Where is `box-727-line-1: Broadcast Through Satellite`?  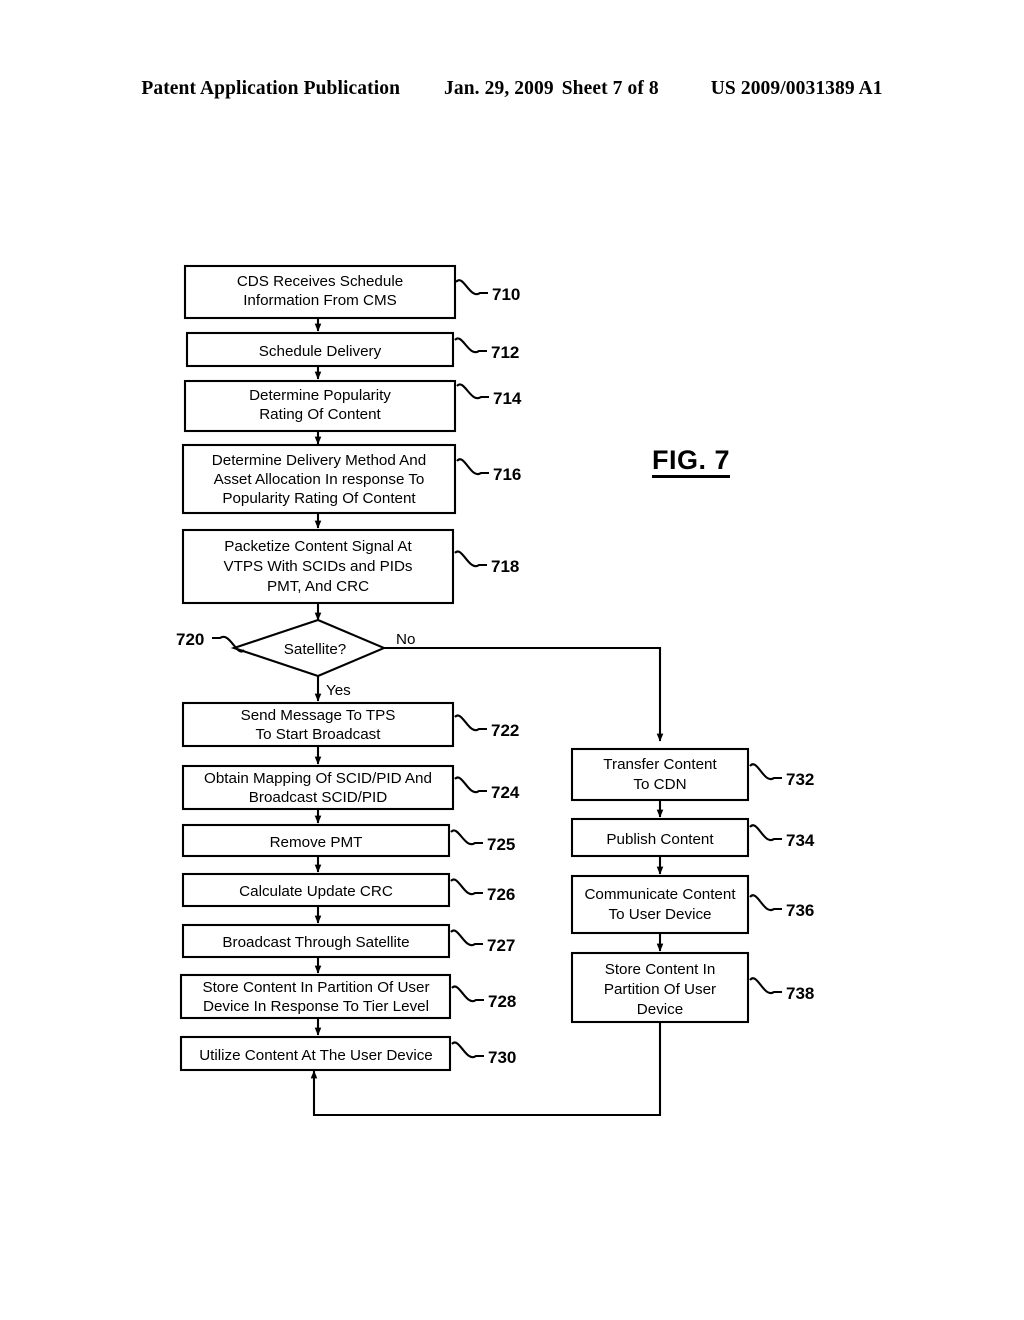
box-727-line-1: Broadcast Through Satellite is located at coordinates (315, 942).